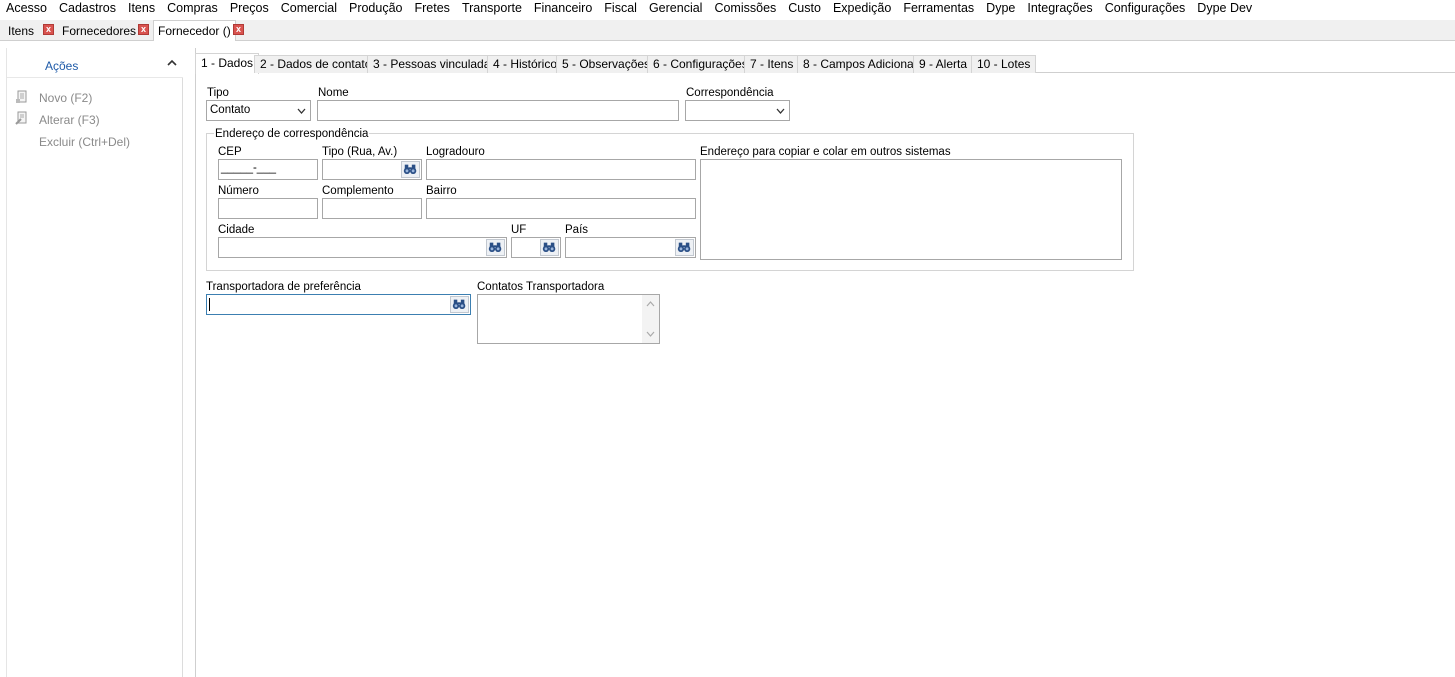 The width and height of the screenshot is (1455, 677). What do you see at coordinates (804, 8) in the screenshot?
I see `menu-custo: Custo` at bounding box center [804, 8].